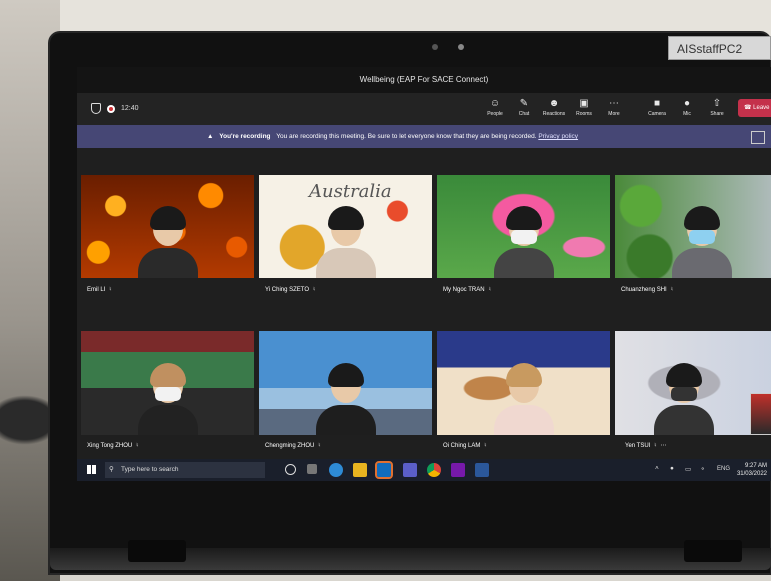 The height and width of the screenshot is (581, 771). What do you see at coordinates (461, 47) in the screenshot?
I see `webcam-light` at bounding box center [461, 47].